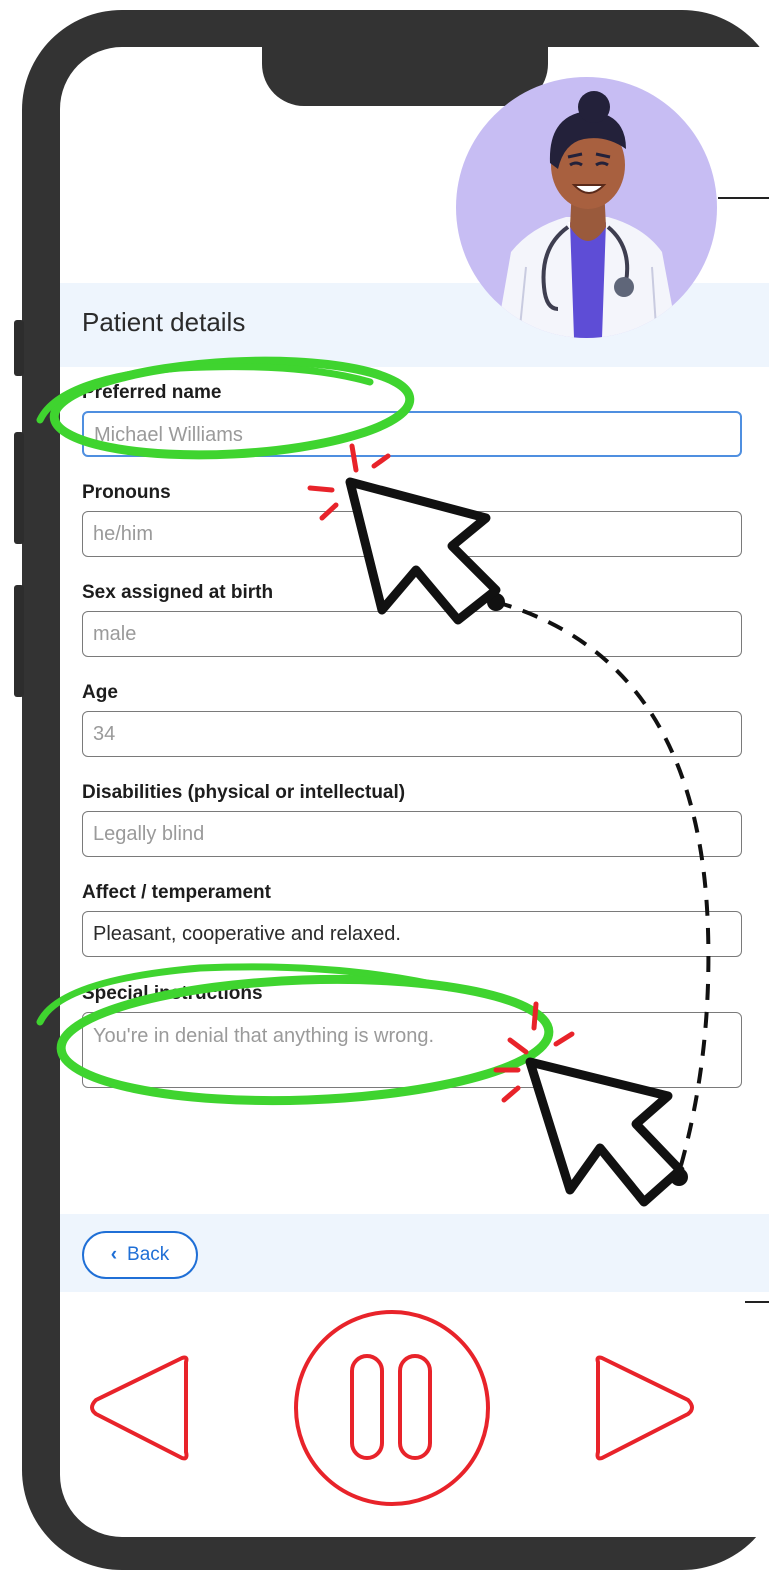 The image size is (769, 1578). What do you see at coordinates (412, 734) in the screenshot?
I see `age-input: 34` at bounding box center [412, 734].